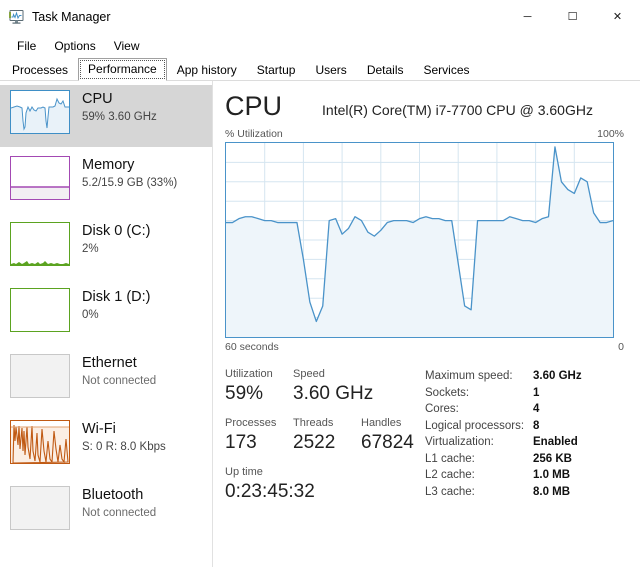 This screenshot has height=567, width=640. Describe the element at coordinates (241, 442) in the screenshot. I see `stat-processes-value: 173` at that location.